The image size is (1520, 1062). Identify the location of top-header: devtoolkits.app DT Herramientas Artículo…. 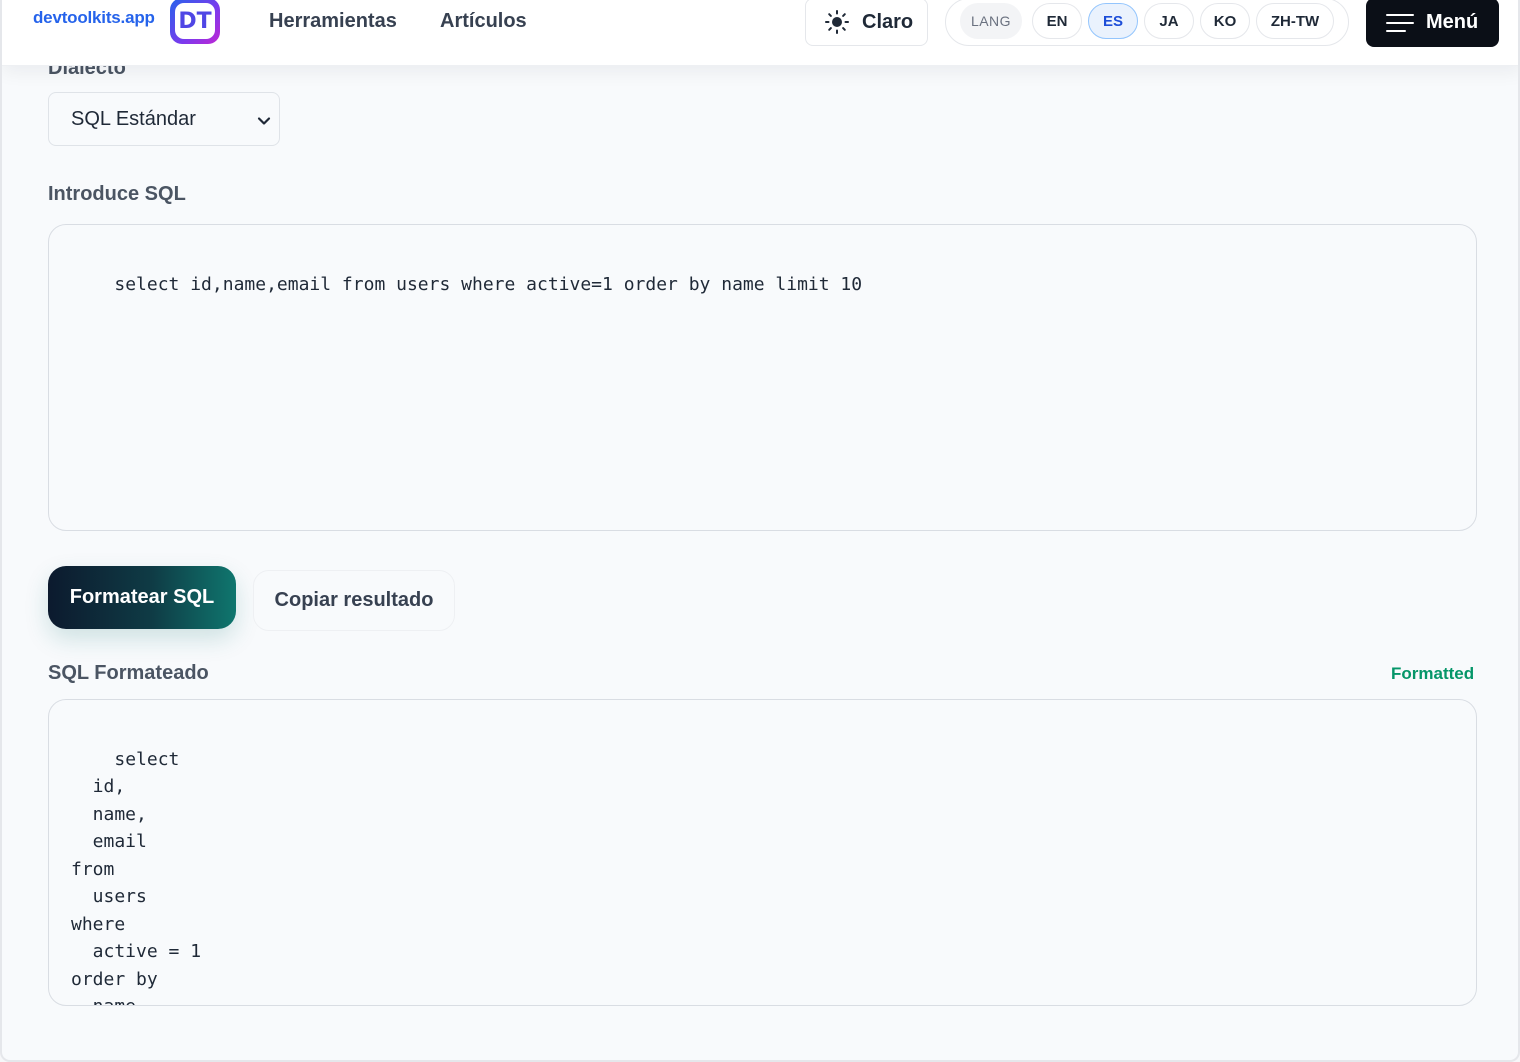
(760, 33).